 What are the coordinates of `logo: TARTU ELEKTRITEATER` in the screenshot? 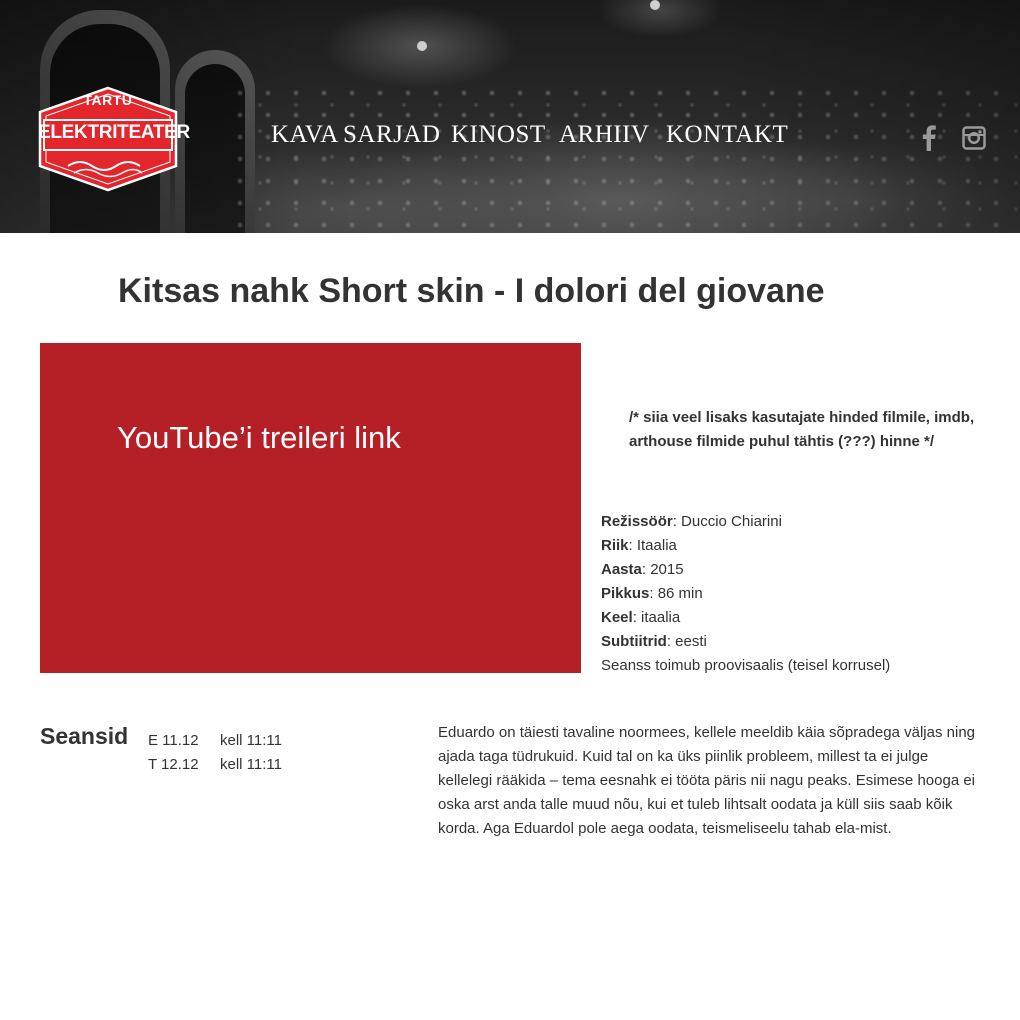 It's located at (114, 139).